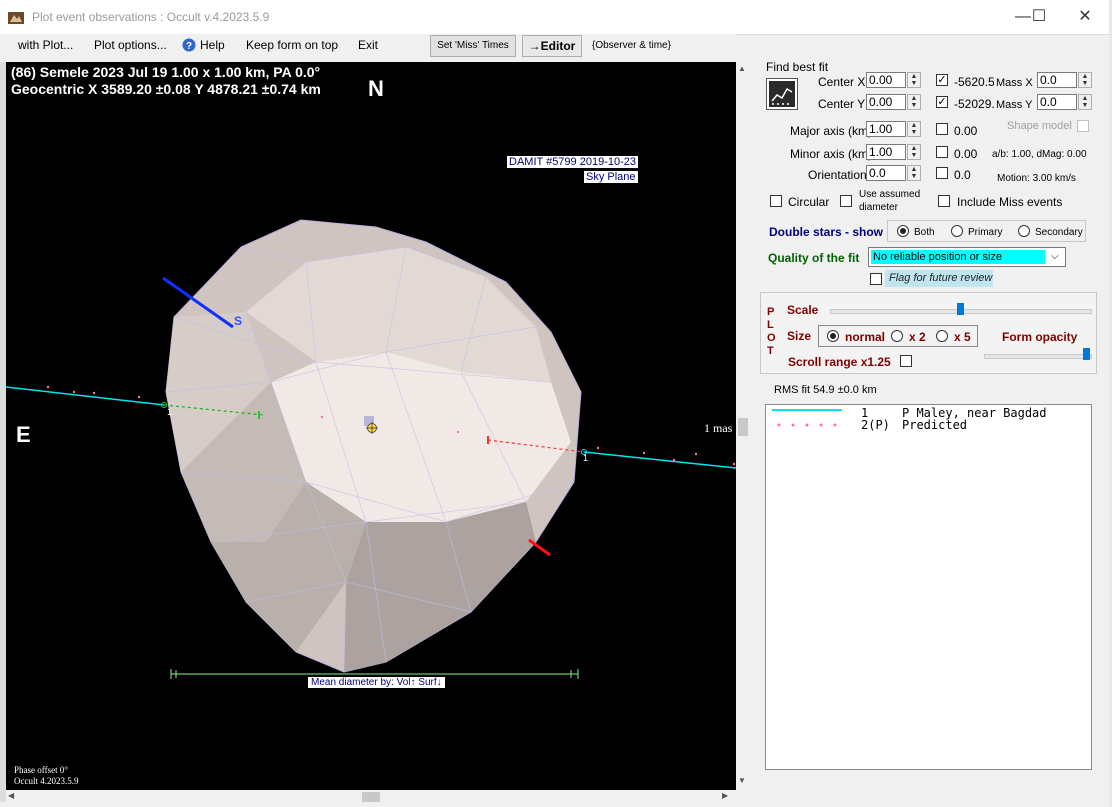 The width and height of the screenshot is (1112, 807). What do you see at coordinates (1057, 102) in the screenshot?
I see `mass-y-input: 0.0` at bounding box center [1057, 102].